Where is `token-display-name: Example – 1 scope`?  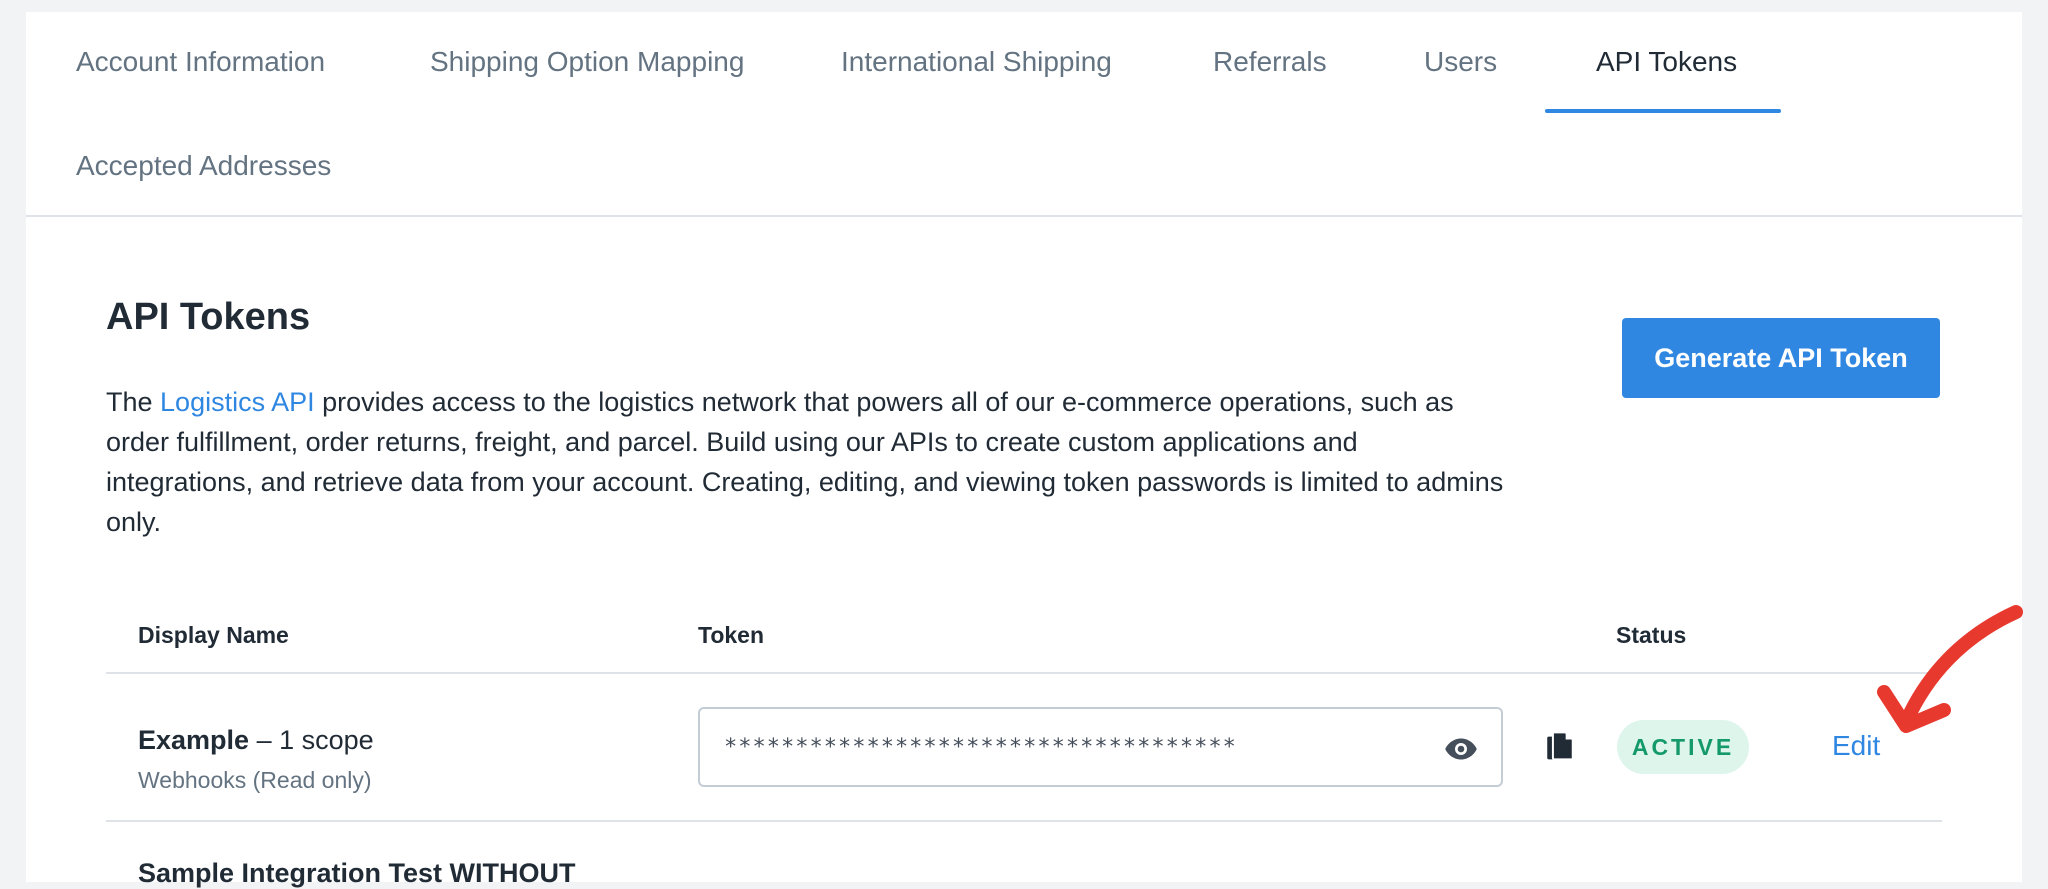 token-display-name: Example – 1 scope is located at coordinates (256, 740).